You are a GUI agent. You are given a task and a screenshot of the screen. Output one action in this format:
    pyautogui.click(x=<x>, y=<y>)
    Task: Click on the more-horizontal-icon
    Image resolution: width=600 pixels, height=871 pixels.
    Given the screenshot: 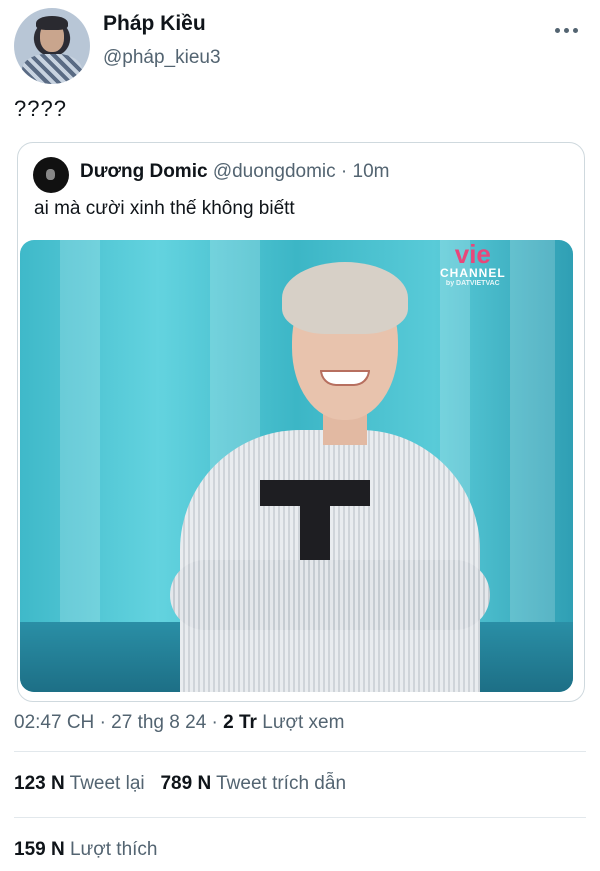 What is the action you would take?
    pyautogui.click(x=569, y=30)
    